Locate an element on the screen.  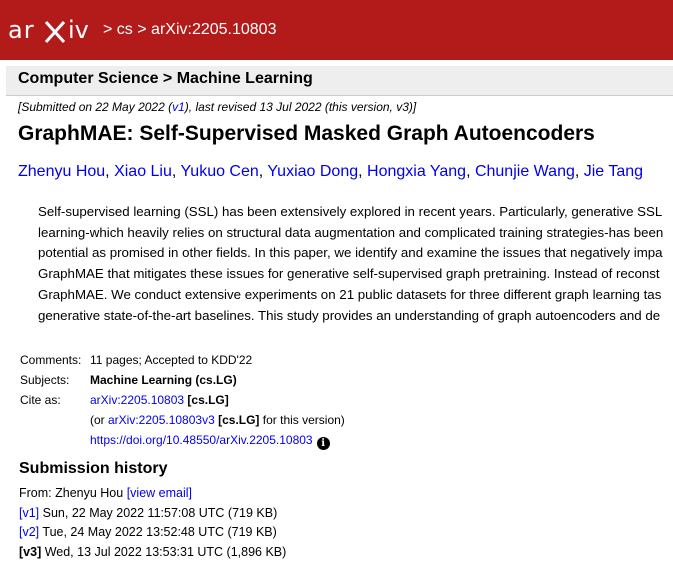
breadcrumb: > cs > arXiv:2205.10803 is located at coordinates (189, 30).